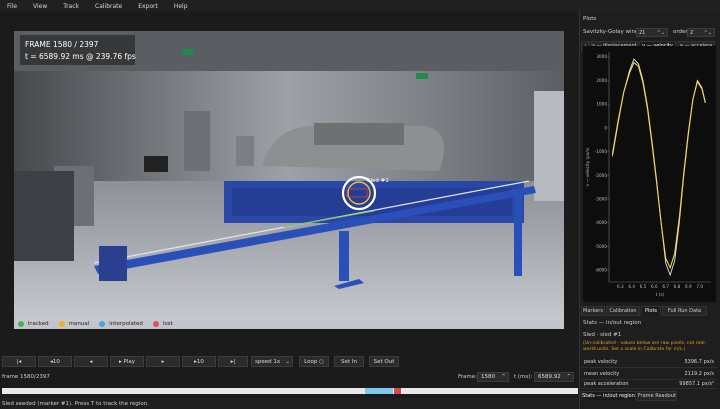  What do you see at coordinates (701, 32) in the screenshot?
I see `order-input: 2 ⌃⌄` at bounding box center [701, 32].